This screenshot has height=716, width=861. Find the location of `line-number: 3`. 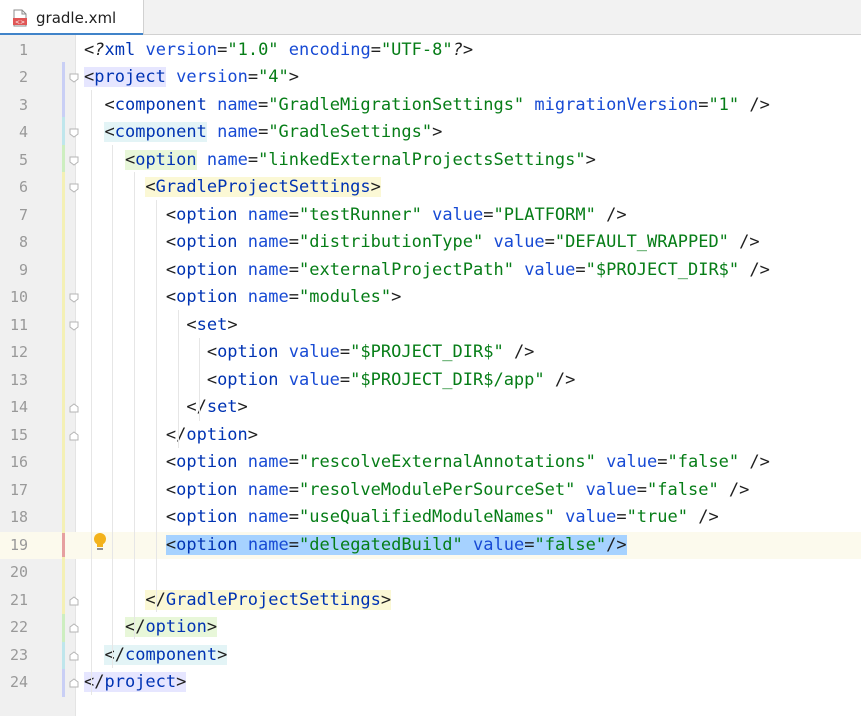

line-number: 3 is located at coordinates (23, 104).